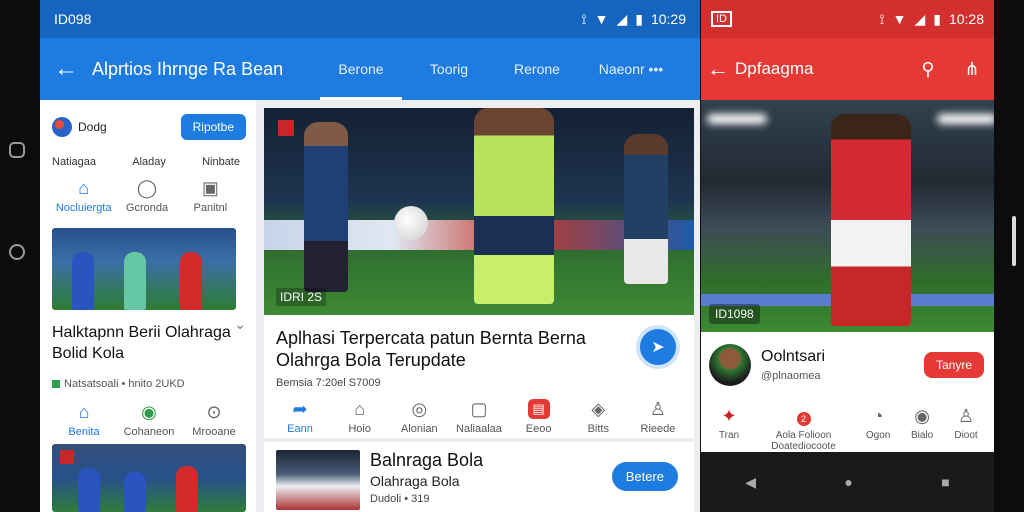 The height and width of the screenshot is (512, 1024). What do you see at coordinates (729, 435) in the screenshot?
I see `icon-label: Tran` at bounding box center [729, 435].